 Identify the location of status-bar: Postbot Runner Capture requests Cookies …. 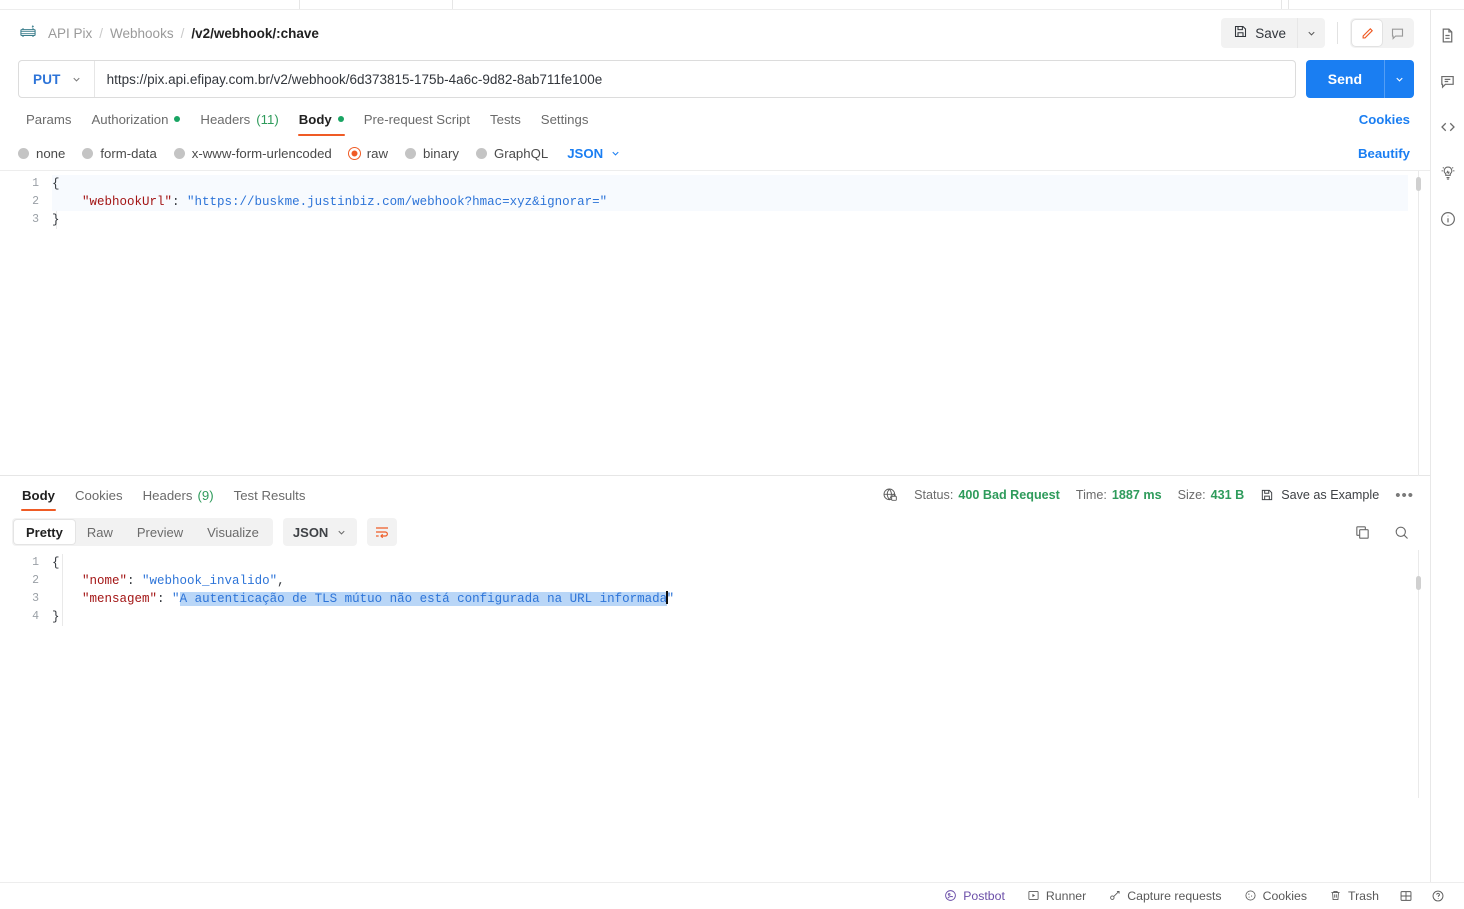
(732, 895).